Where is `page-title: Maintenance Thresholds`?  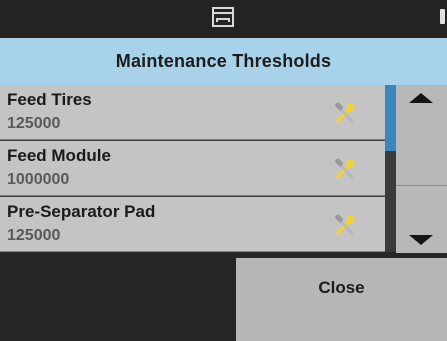
page-title: Maintenance Thresholds is located at coordinates (223, 61).